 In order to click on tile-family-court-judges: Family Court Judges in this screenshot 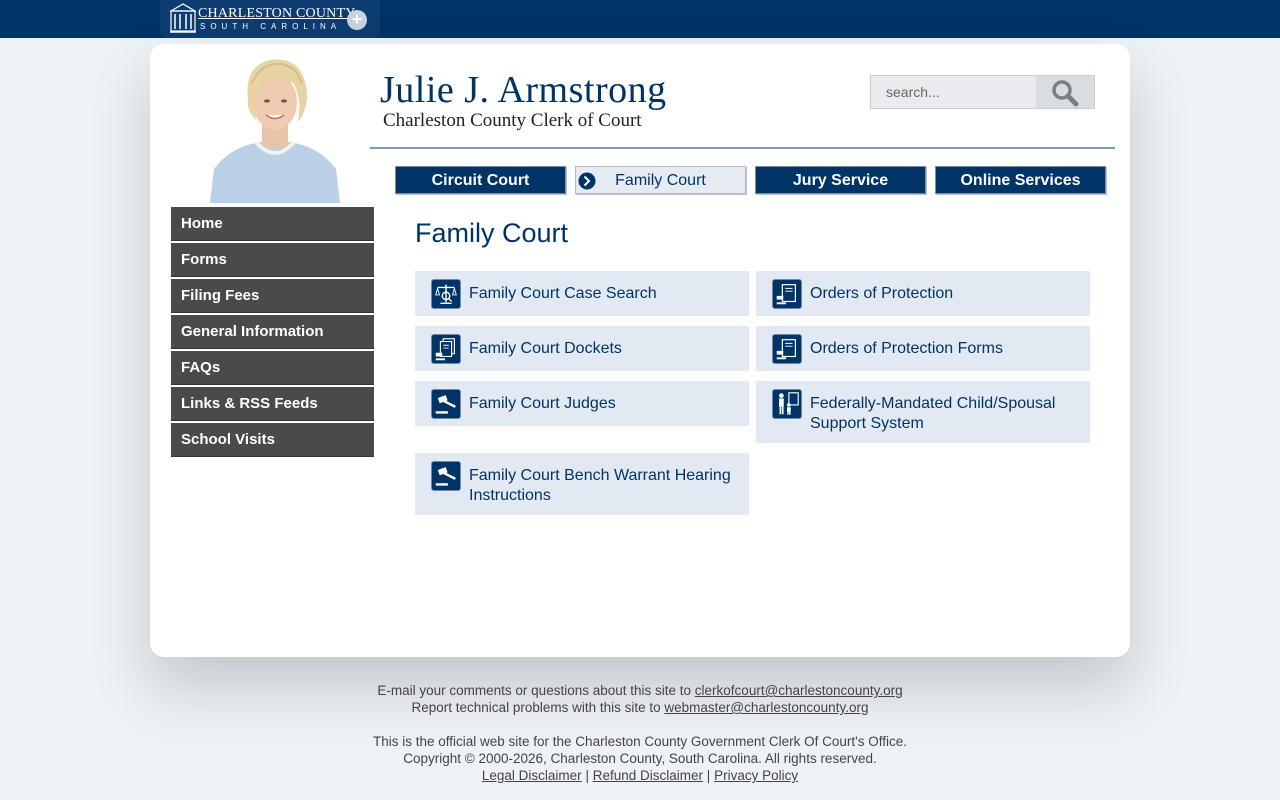, I will do `click(582, 403)`.